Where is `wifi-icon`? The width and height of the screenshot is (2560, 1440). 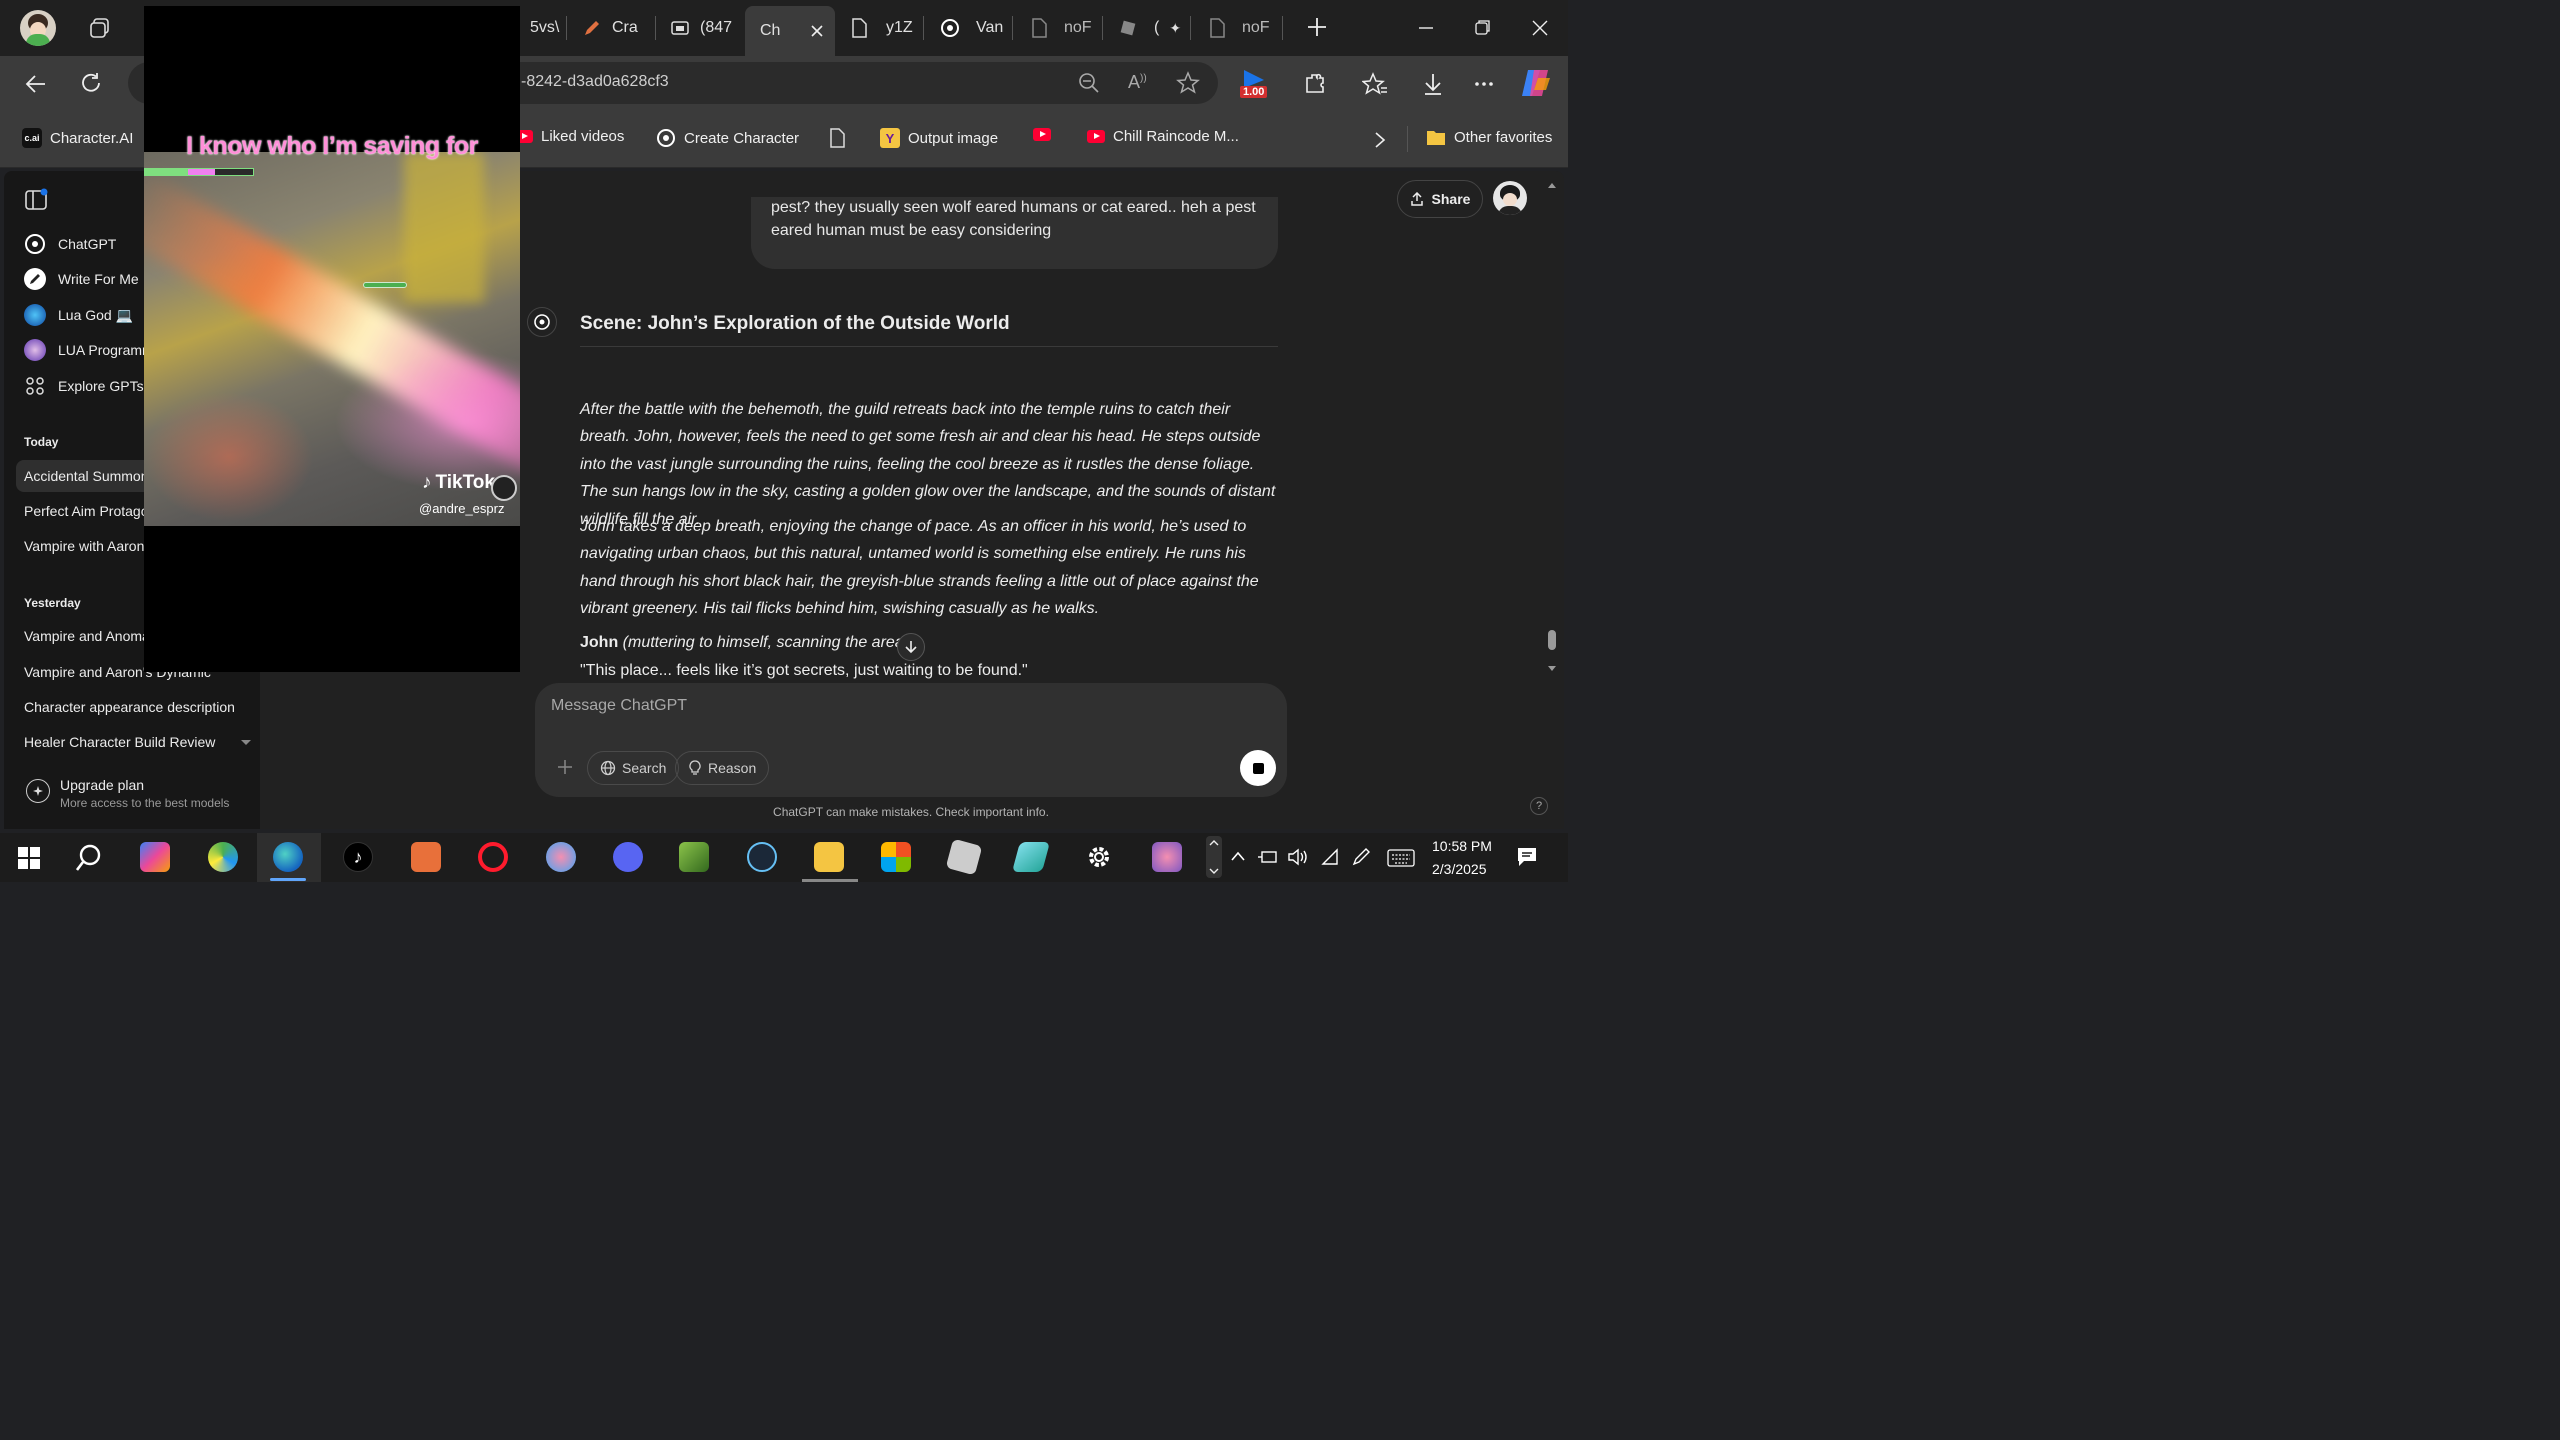
wifi-icon is located at coordinates (1330, 857).